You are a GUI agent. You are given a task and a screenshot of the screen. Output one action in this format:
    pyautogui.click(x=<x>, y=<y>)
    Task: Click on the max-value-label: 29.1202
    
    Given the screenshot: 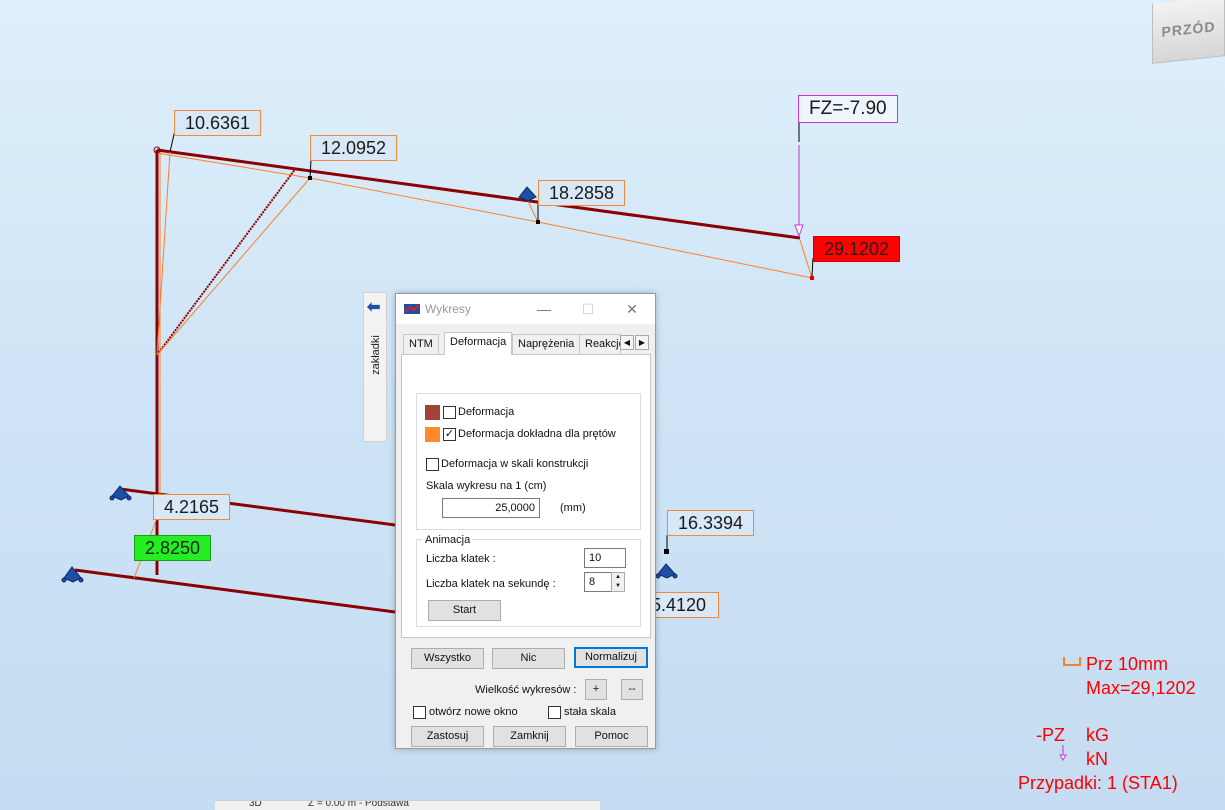 What is the action you would take?
    pyautogui.click(x=857, y=249)
    